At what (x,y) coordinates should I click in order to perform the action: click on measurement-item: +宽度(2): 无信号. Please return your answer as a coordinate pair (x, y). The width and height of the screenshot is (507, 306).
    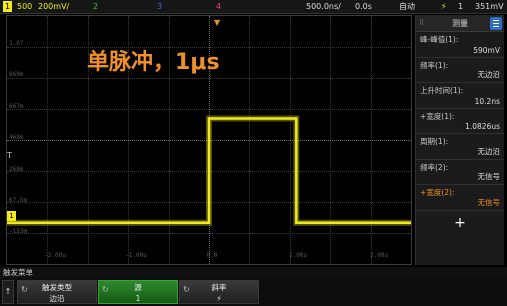
    Looking at the image, I should click on (460, 198).